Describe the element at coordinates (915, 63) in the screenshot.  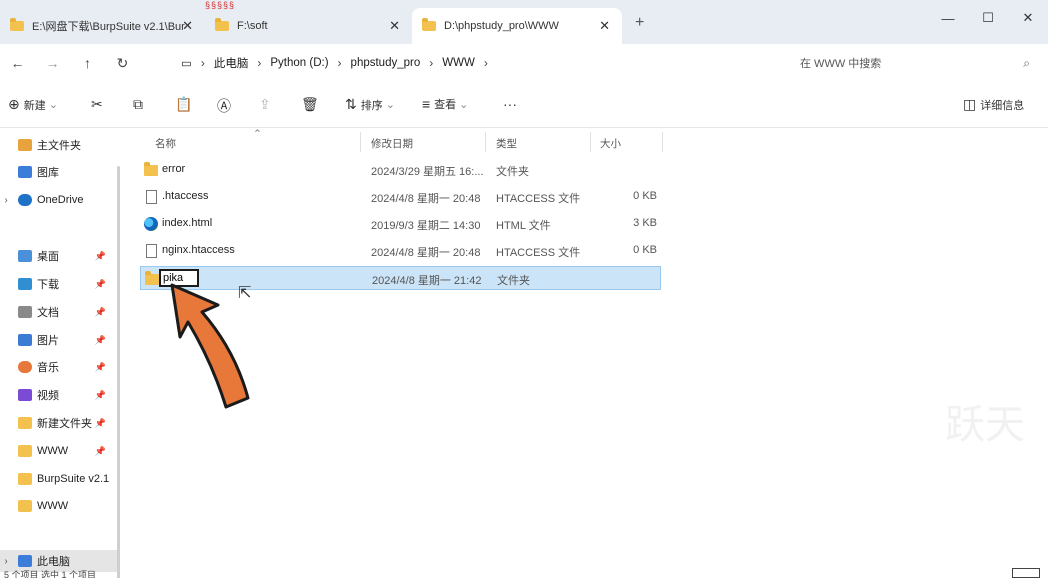
I see `search-input: 在 WWW 中搜索 ⌕` at that location.